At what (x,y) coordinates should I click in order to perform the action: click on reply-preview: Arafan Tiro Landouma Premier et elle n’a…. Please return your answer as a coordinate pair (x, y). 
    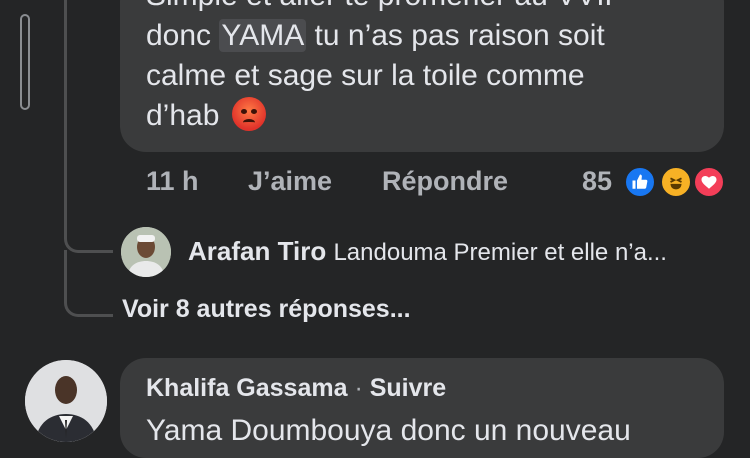
    Looking at the image, I should click on (427, 251).